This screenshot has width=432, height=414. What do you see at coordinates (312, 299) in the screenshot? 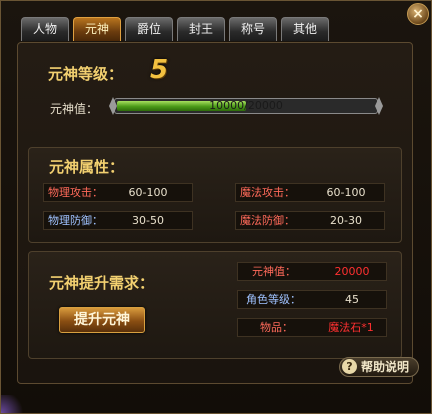
I see `req-role-level: 角色等级： 45` at bounding box center [312, 299].